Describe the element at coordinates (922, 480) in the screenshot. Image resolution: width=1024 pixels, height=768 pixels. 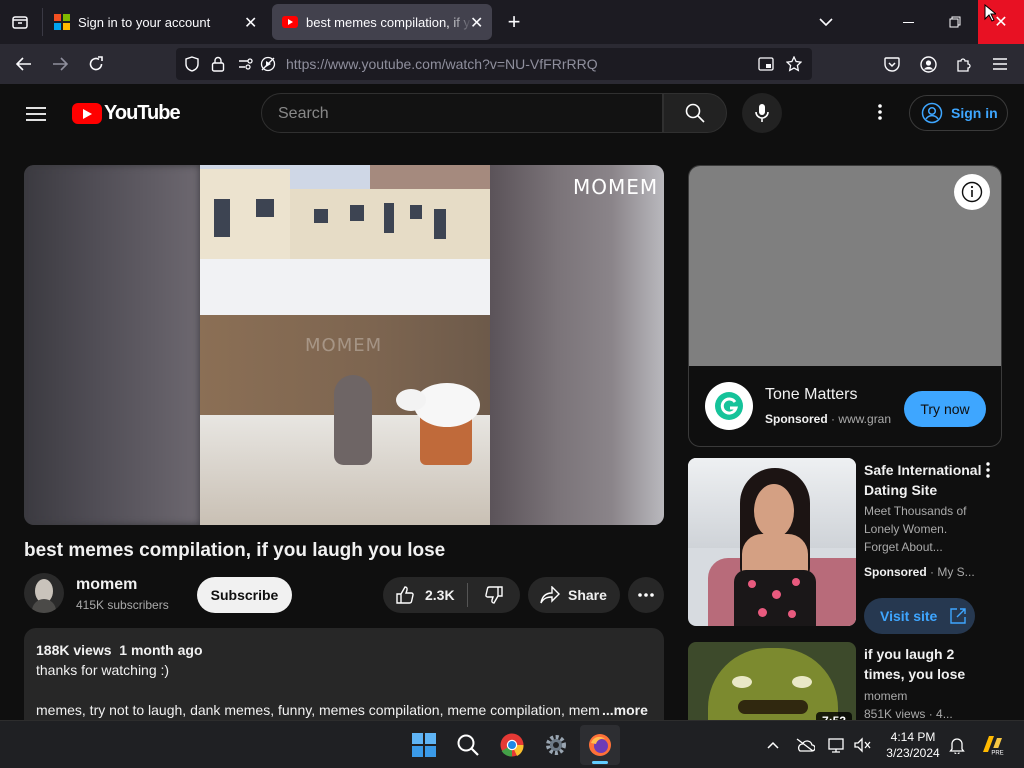
I see `sponsored-title: Safe International Dating Site` at that location.